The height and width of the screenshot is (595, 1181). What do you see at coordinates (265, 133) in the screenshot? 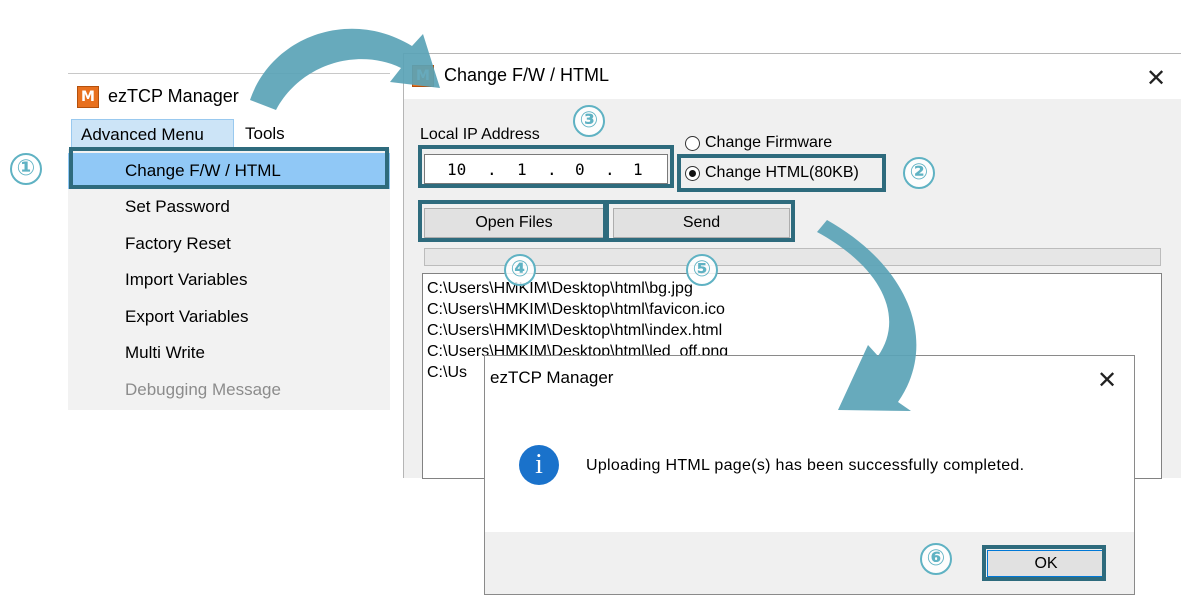
I see `menu-tools: Tools` at bounding box center [265, 133].